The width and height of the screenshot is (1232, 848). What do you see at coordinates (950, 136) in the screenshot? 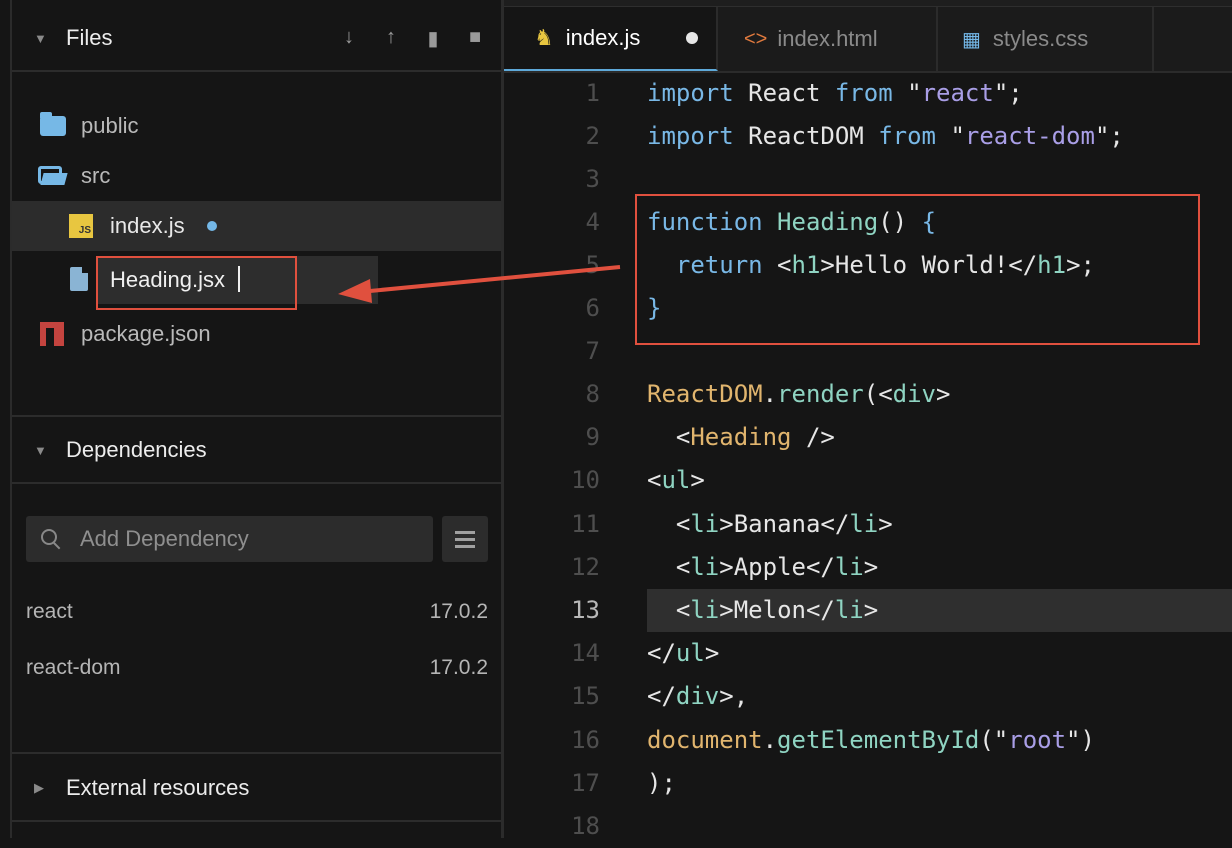
I see `code-token: "` at bounding box center [950, 136].